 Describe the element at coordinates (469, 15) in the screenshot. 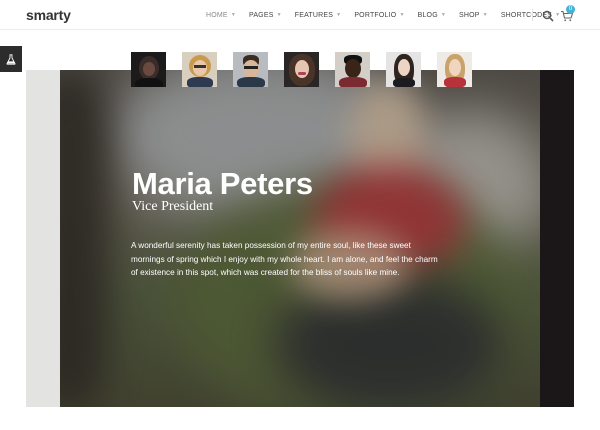

I see `nav-item-label: SHOP` at that location.